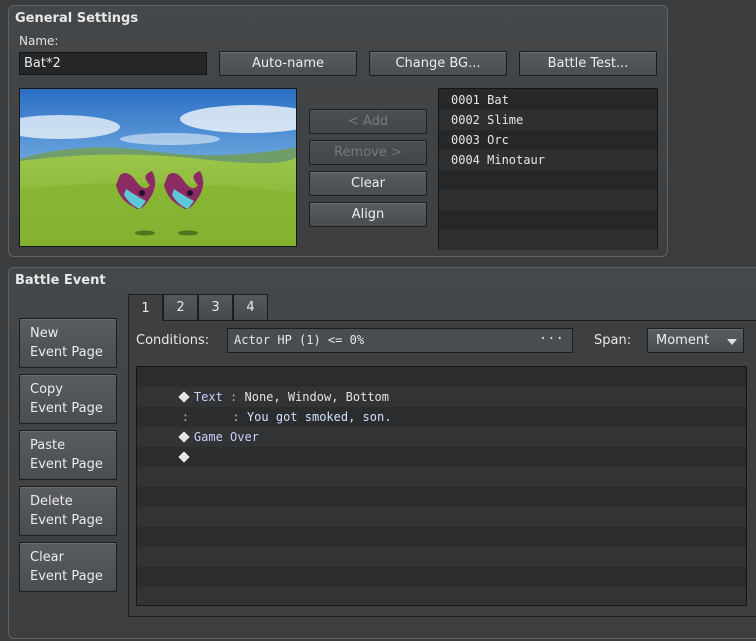 This screenshot has width=756, height=641. I want to click on conditions-value: Actor HP (1) <= 0%, so click(299, 340).